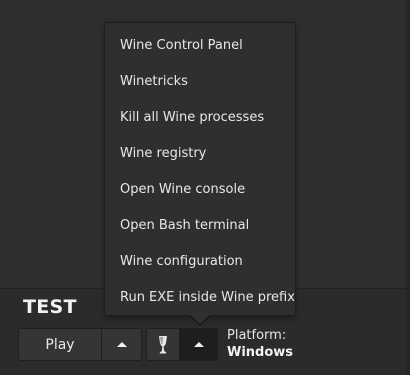 Image resolution: width=410 pixels, height=375 pixels. What do you see at coordinates (257, 335) in the screenshot?
I see `platform-label: Platform:` at bounding box center [257, 335].